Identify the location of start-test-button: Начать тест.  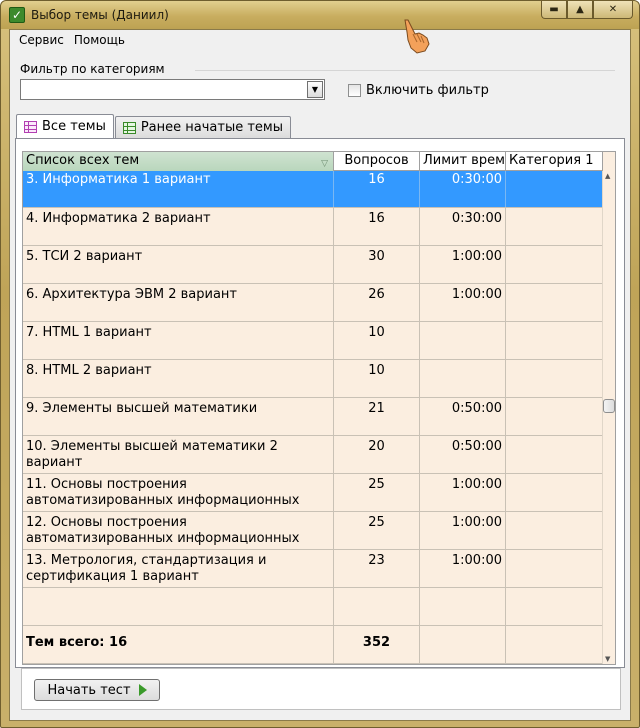
(97, 690).